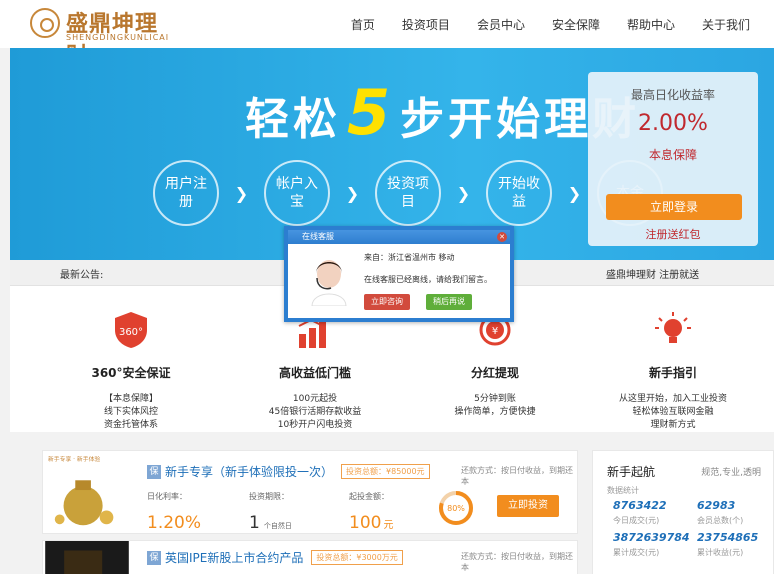 This screenshot has width=774, height=574. I want to click on feature-title: 高收益低门槛, so click(314, 373).